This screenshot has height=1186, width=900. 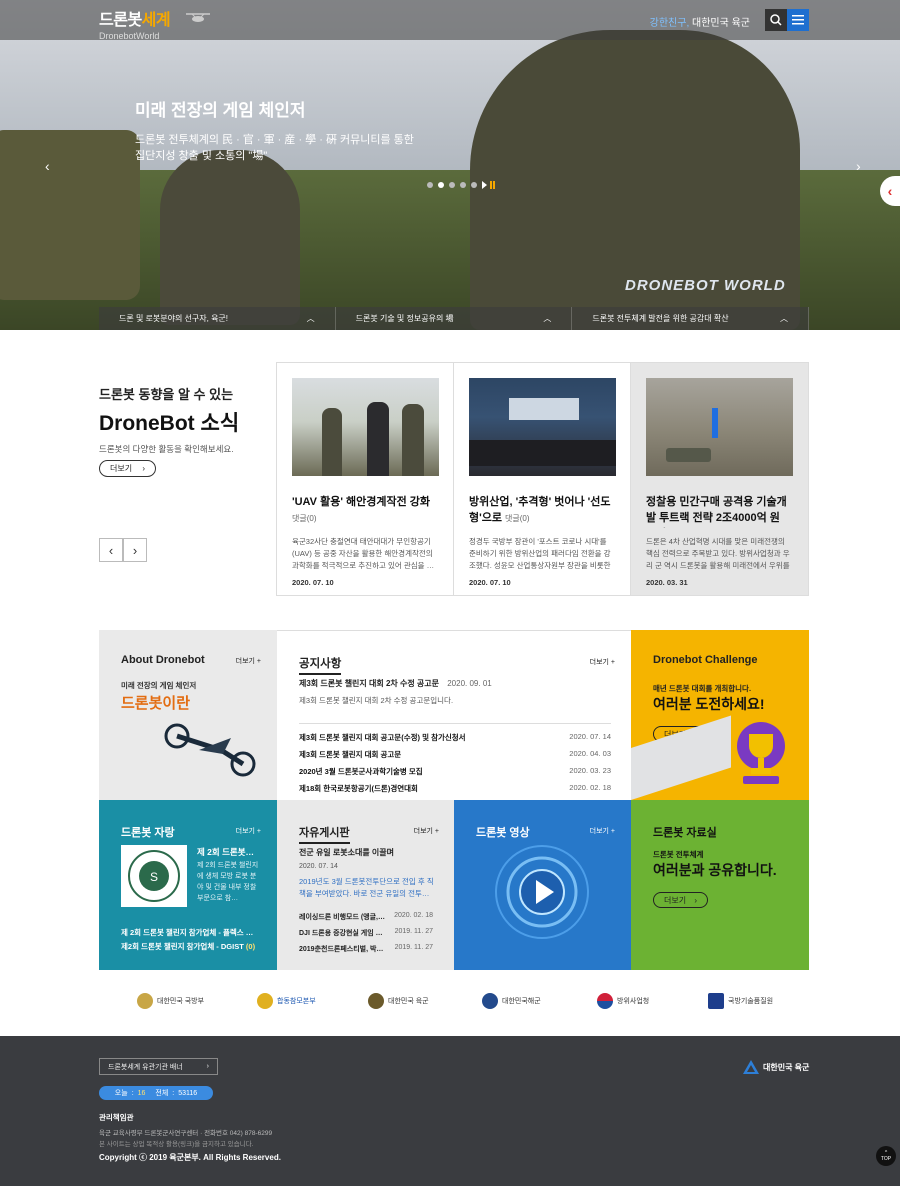 I want to click on video-title: 드론봇 영상, so click(x=503, y=833).